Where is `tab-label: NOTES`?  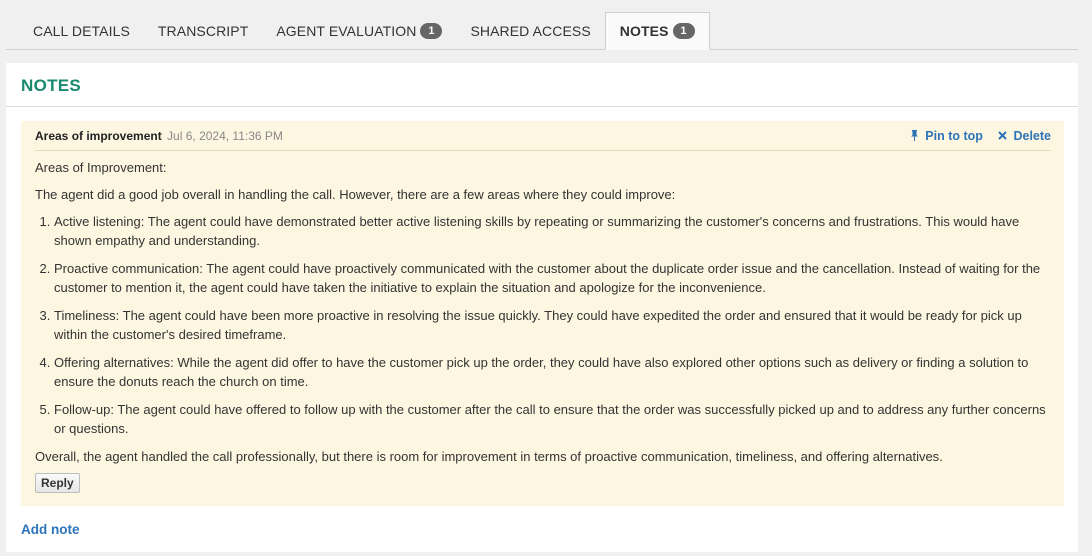 tab-label: NOTES is located at coordinates (644, 31).